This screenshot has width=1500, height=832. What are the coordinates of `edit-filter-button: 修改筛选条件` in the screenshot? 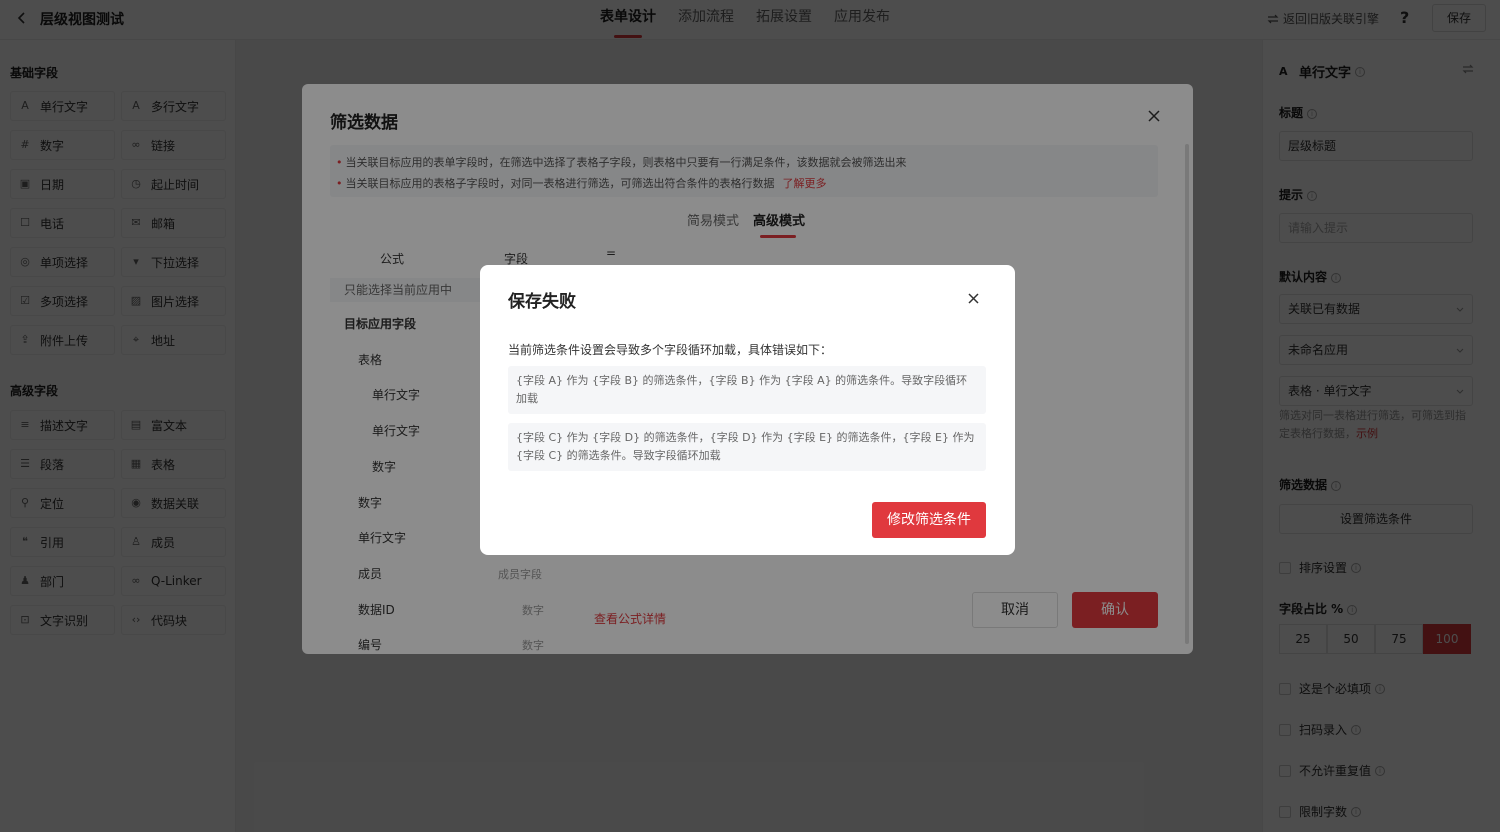 It's located at (929, 520).